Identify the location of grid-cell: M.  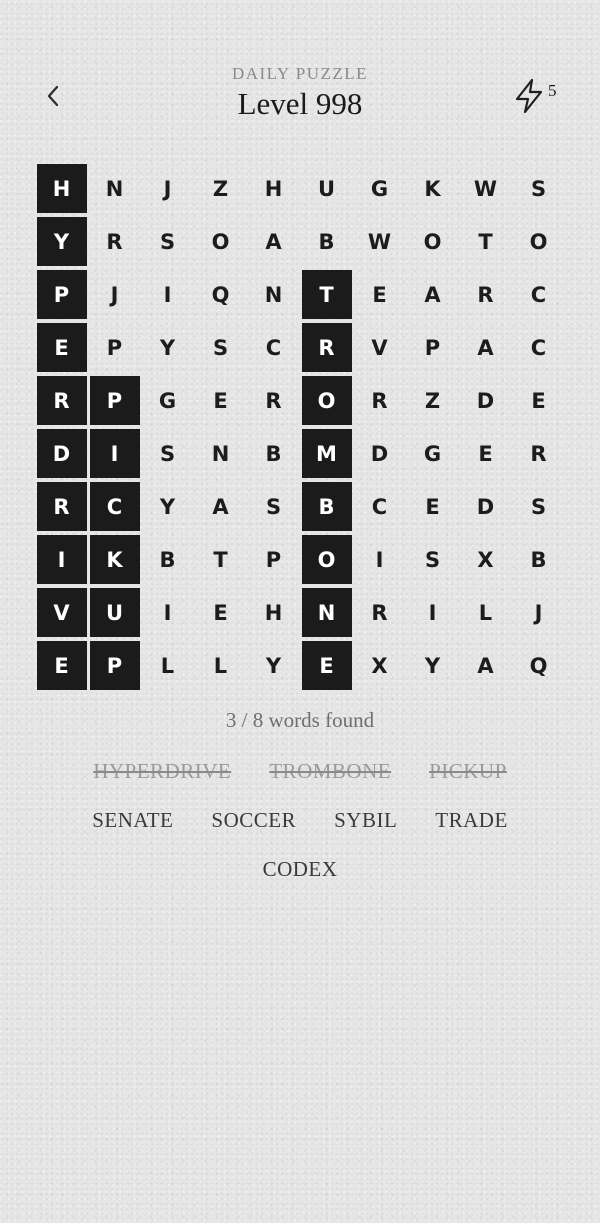
(326, 453).